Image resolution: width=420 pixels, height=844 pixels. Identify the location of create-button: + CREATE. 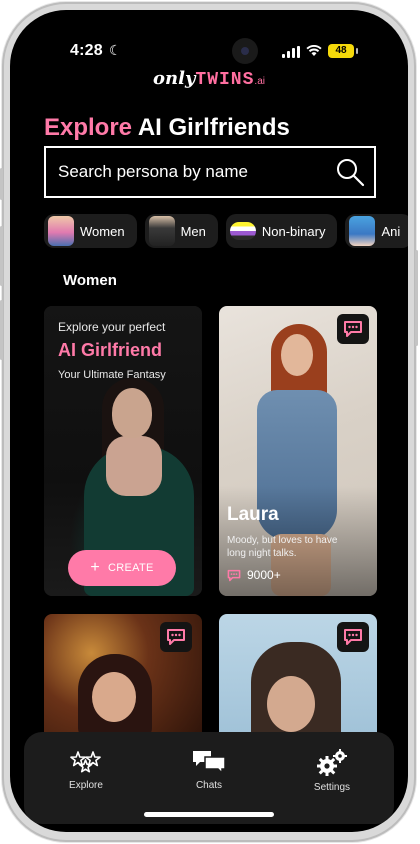
(122, 568).